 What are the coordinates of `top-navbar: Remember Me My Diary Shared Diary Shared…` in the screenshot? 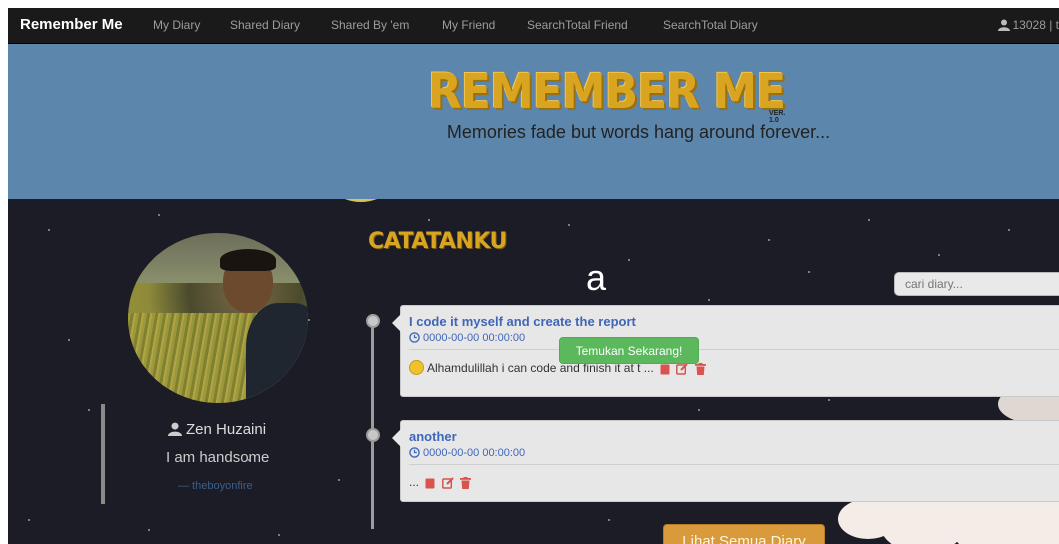 It's located at (533, 26).